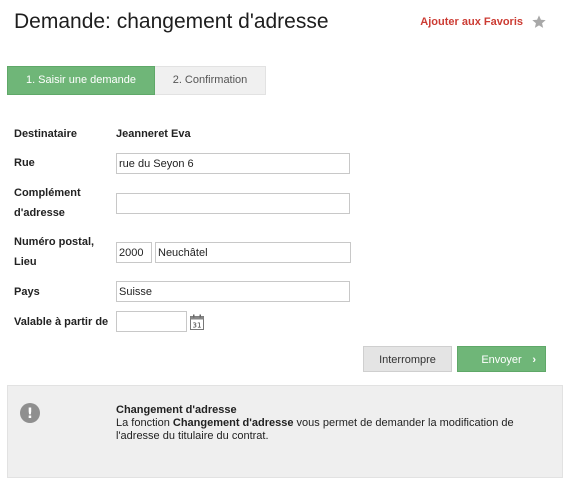 The image size is (575, 486). What do you see at coordinates (24, 163) in the screenshot?
I see `street-label: Rue` at bounding box center [24, 163].